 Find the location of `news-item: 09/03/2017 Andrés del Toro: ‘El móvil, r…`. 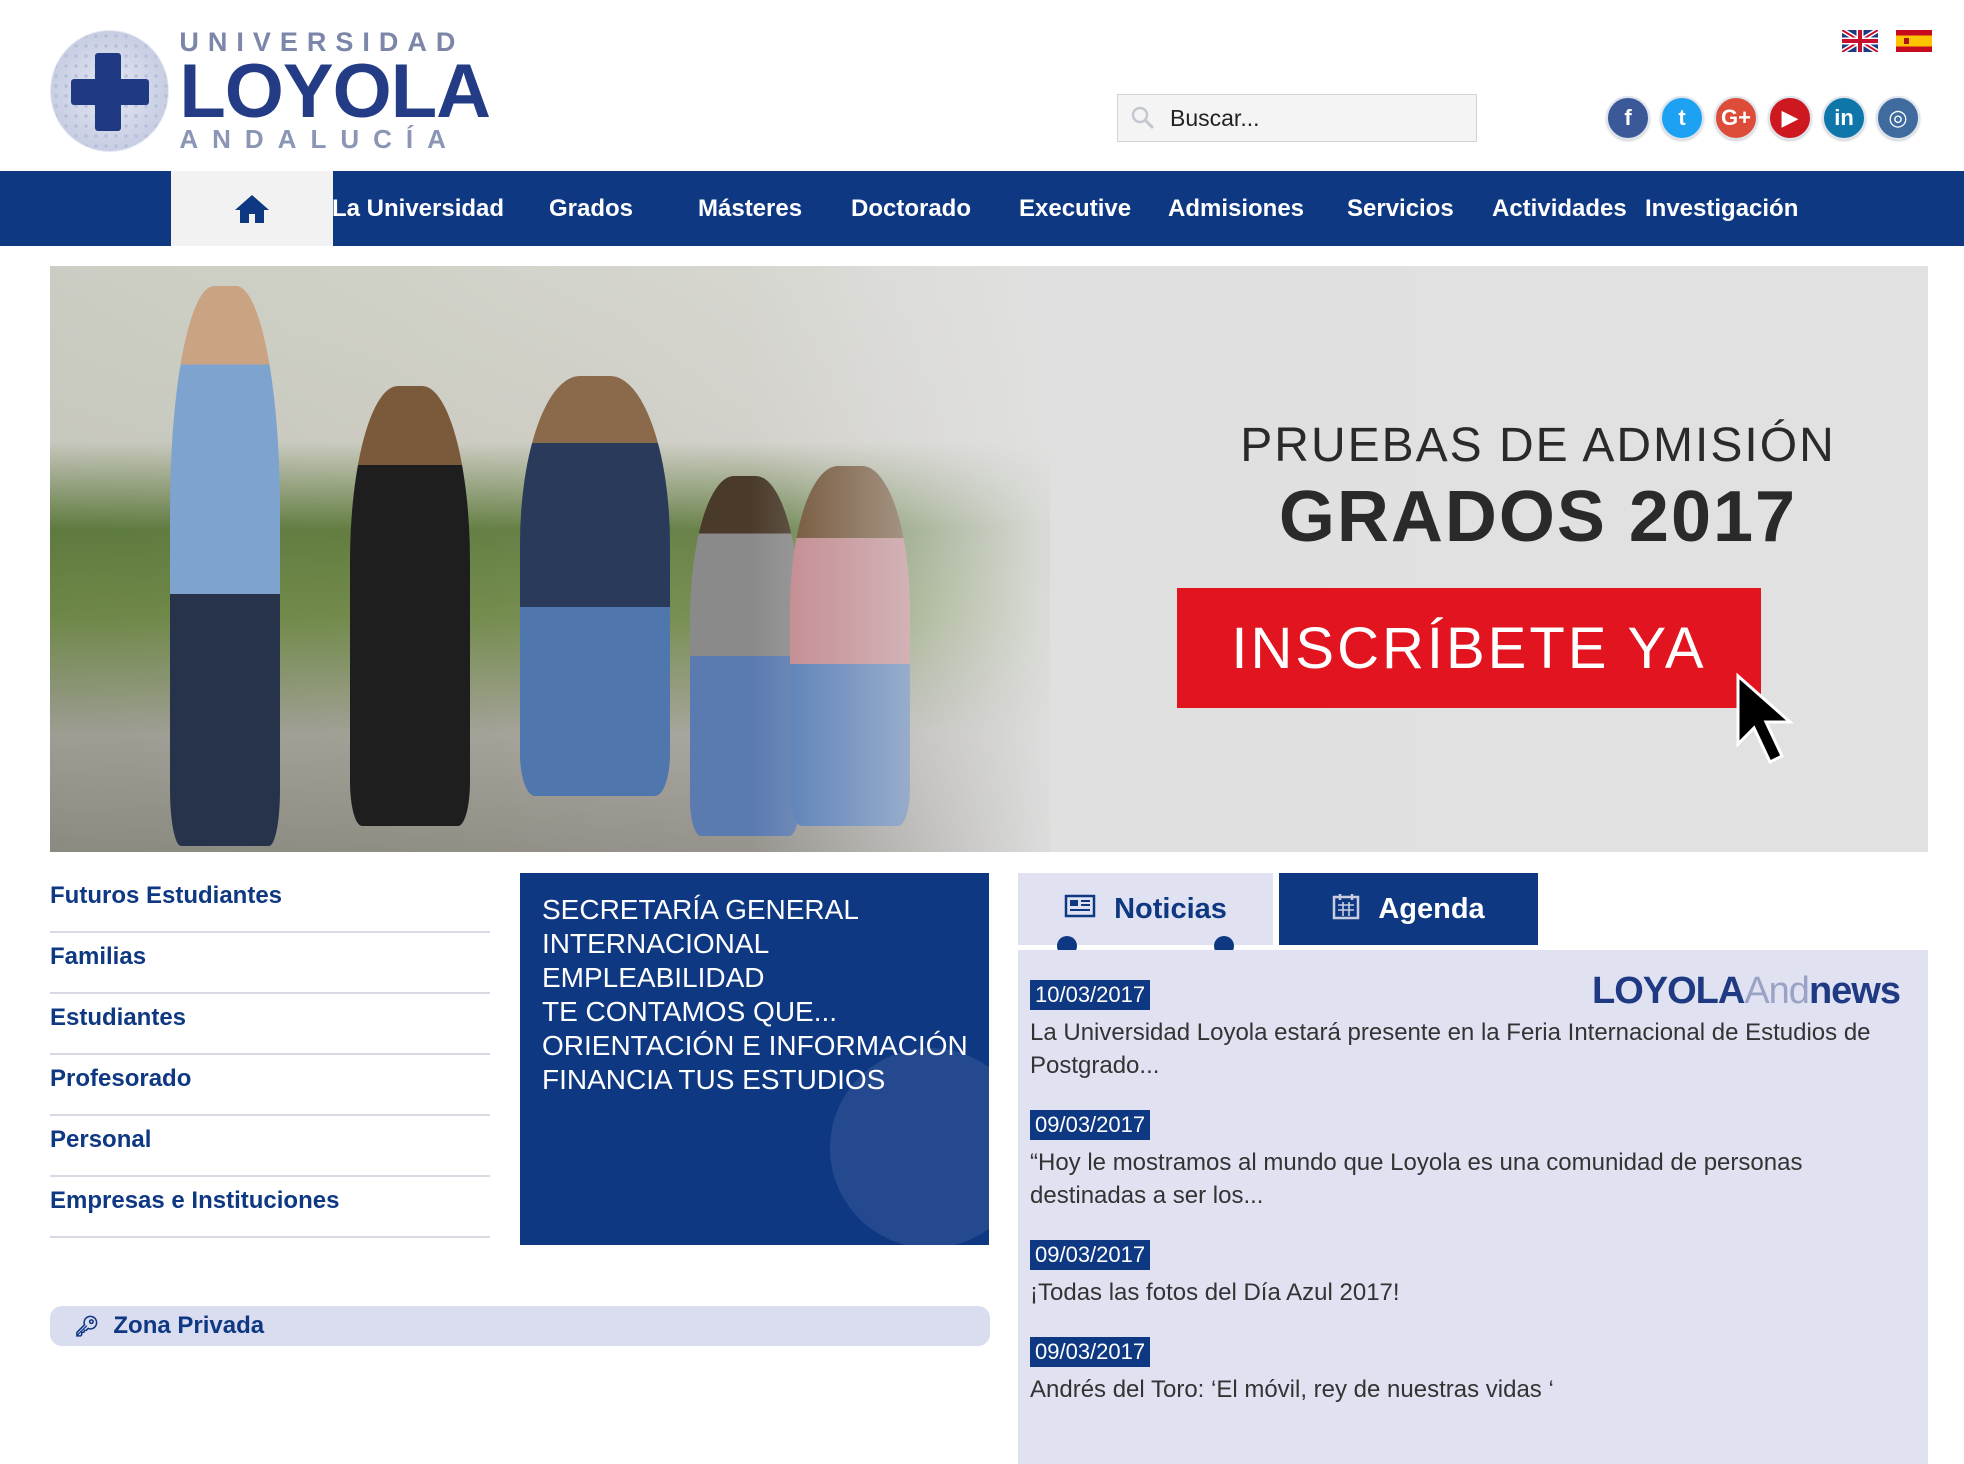

news-item: 09/03/2017 Andrés del Toro: ‘El móvil, r… is located at coordinates (1479, 1371).